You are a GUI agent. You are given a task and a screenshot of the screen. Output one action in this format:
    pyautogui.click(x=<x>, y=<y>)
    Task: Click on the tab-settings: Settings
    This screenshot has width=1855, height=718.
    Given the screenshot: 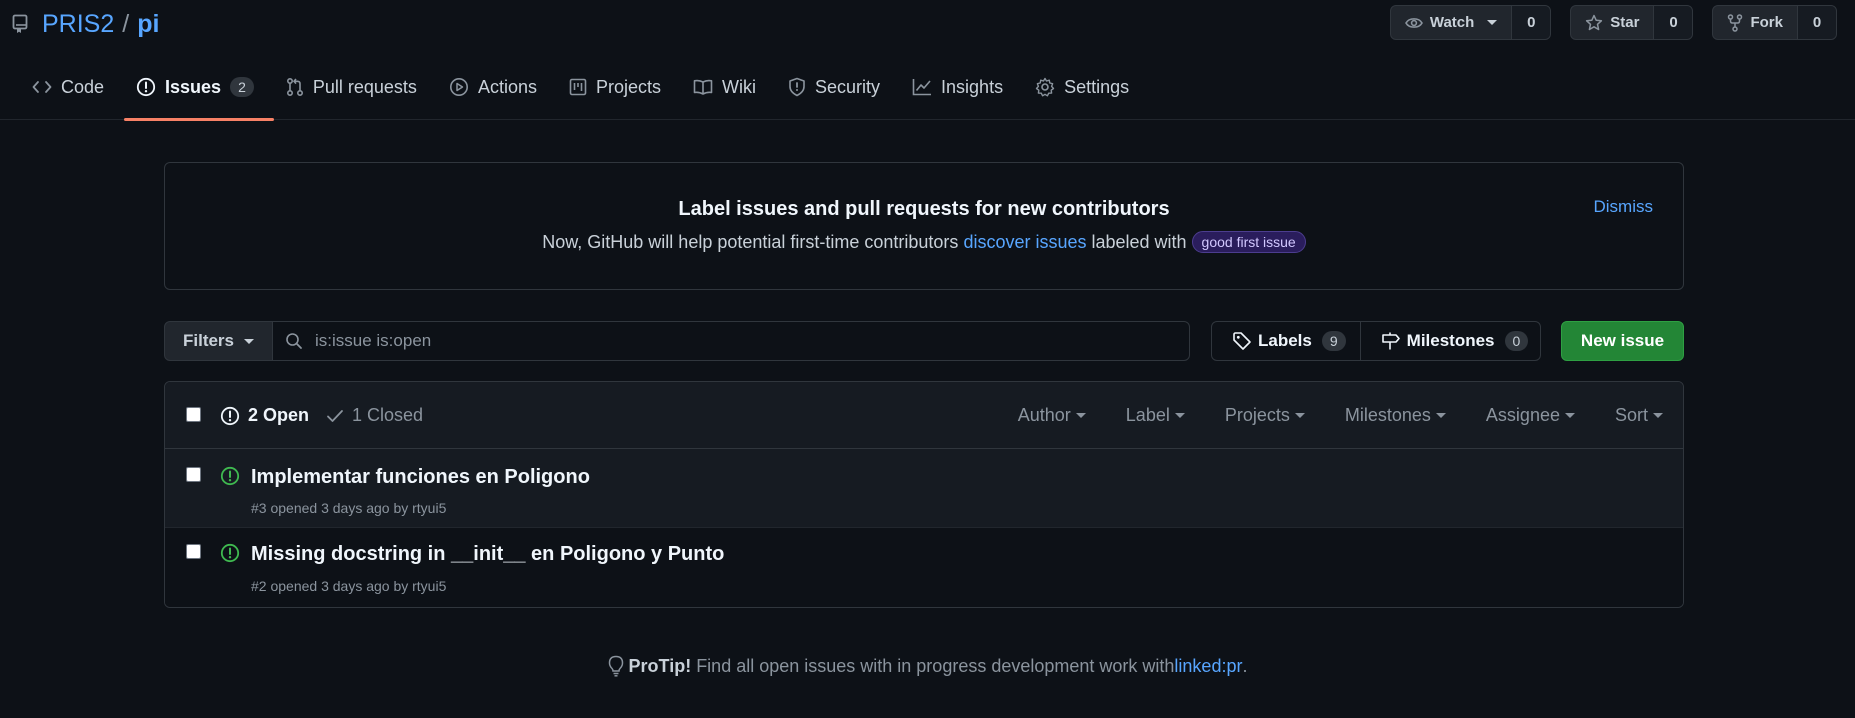 What is the action you would take?
    pyautogui.click(x=1086, y=95)
    